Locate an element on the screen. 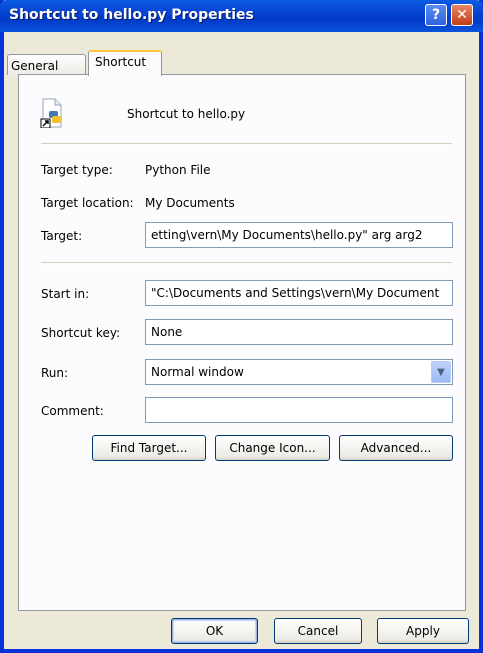 Image resolution: width=483 pixels, height=653 pixels. apply-button: Apply is located at coordinates (423, 631).